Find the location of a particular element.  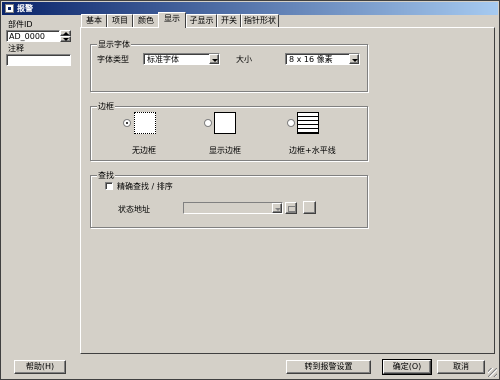

exact-search-label: 精确查找 / 排序 is located at coordinates (145, 186).